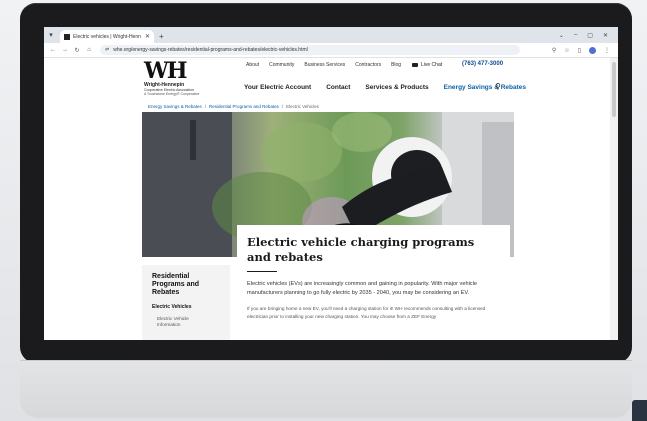 The height and width of the screenshot is (421, 647). What do you see at coordinates (165, 71) in the screenshot?
I see `logo-mark: WH` at bounding box center [165, 71].